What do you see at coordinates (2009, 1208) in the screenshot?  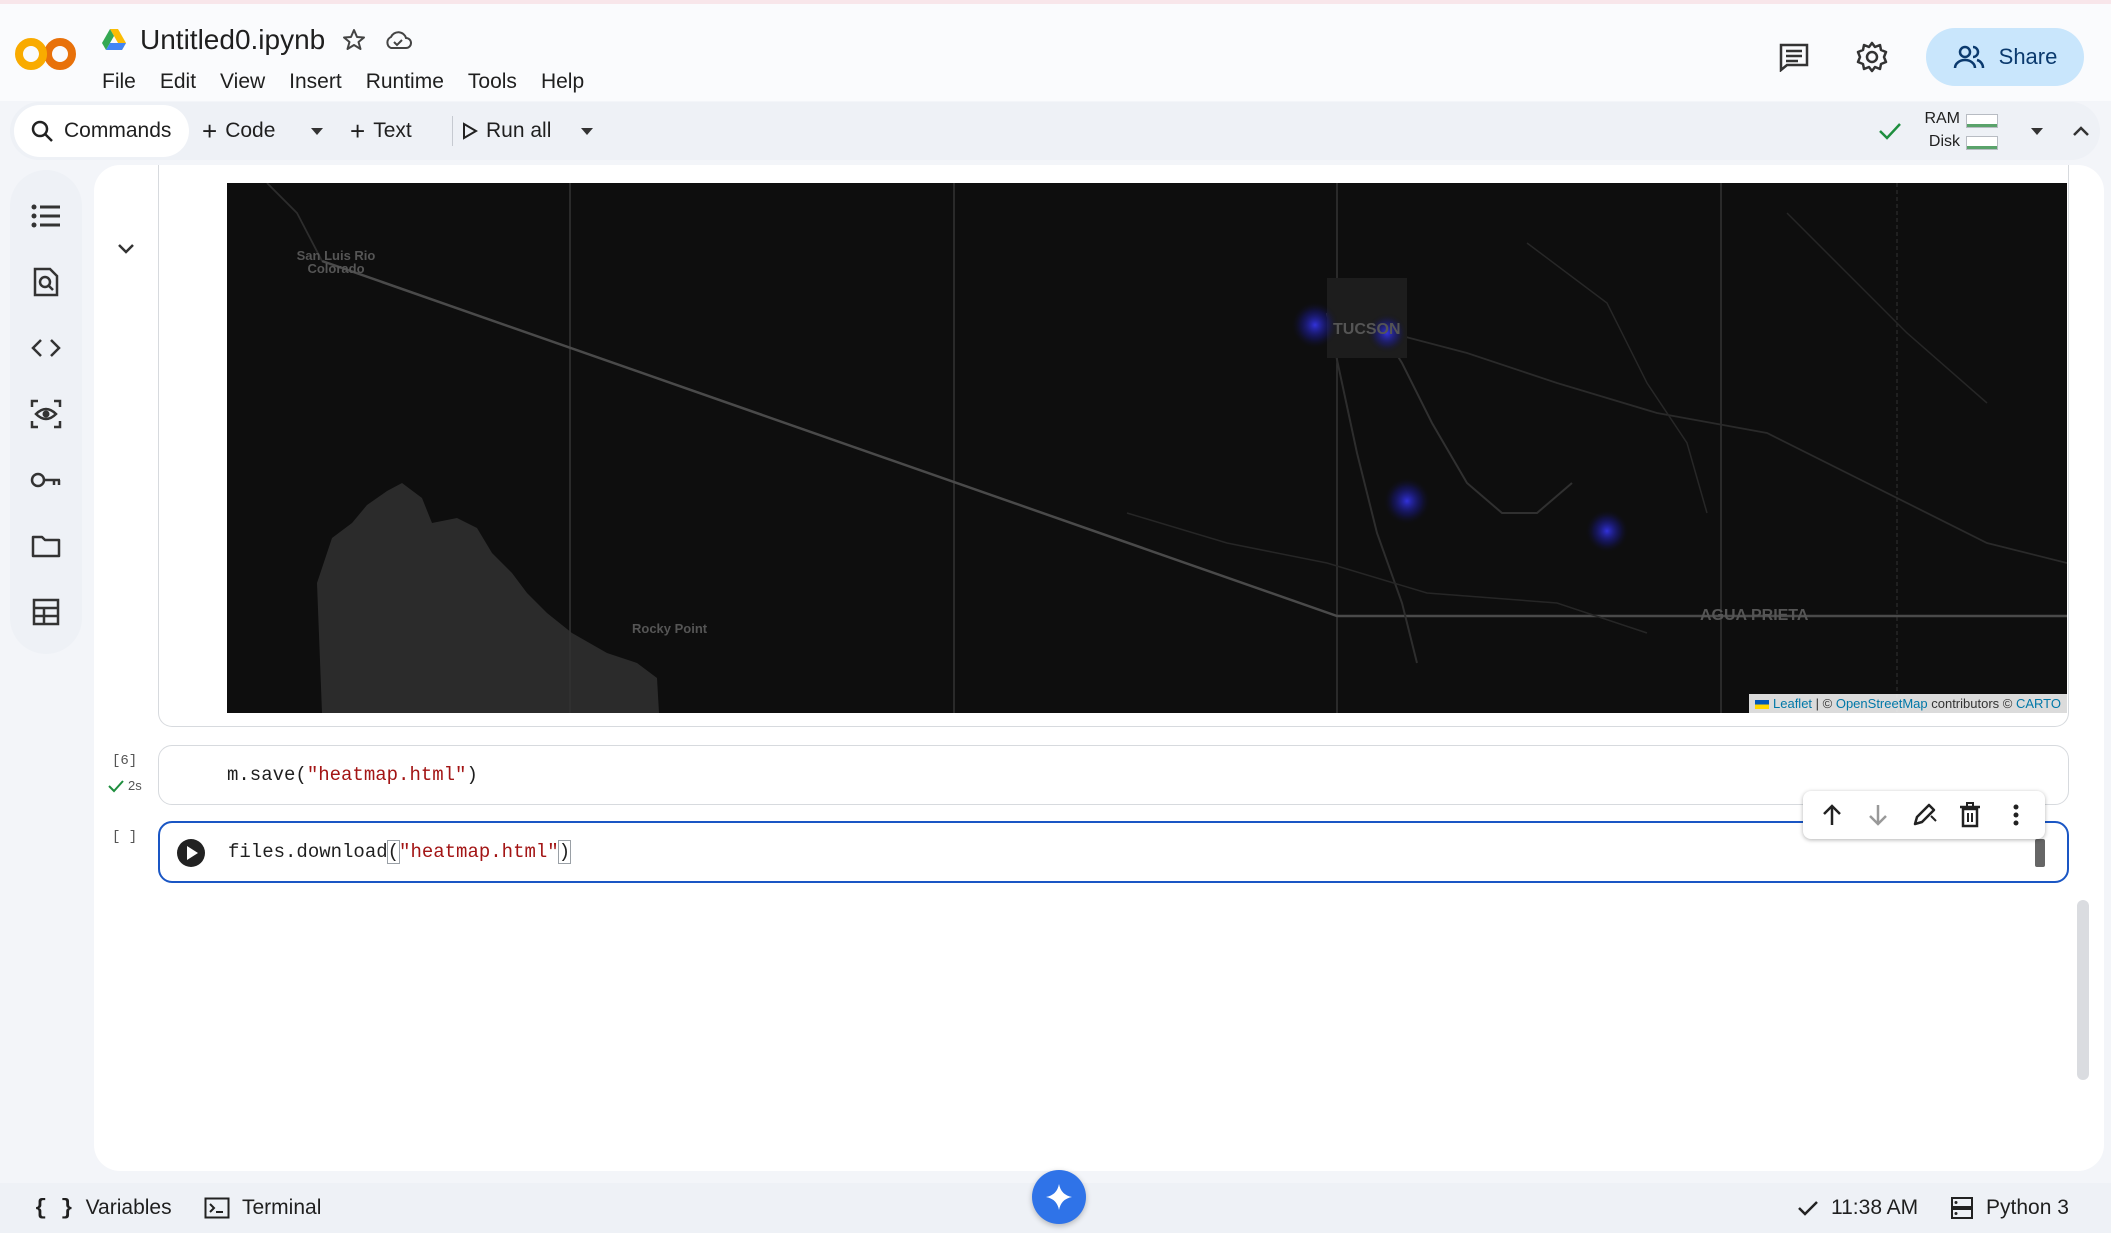 I see `runtime-type-button: Python 3` at bounding box center [2009, 1208].